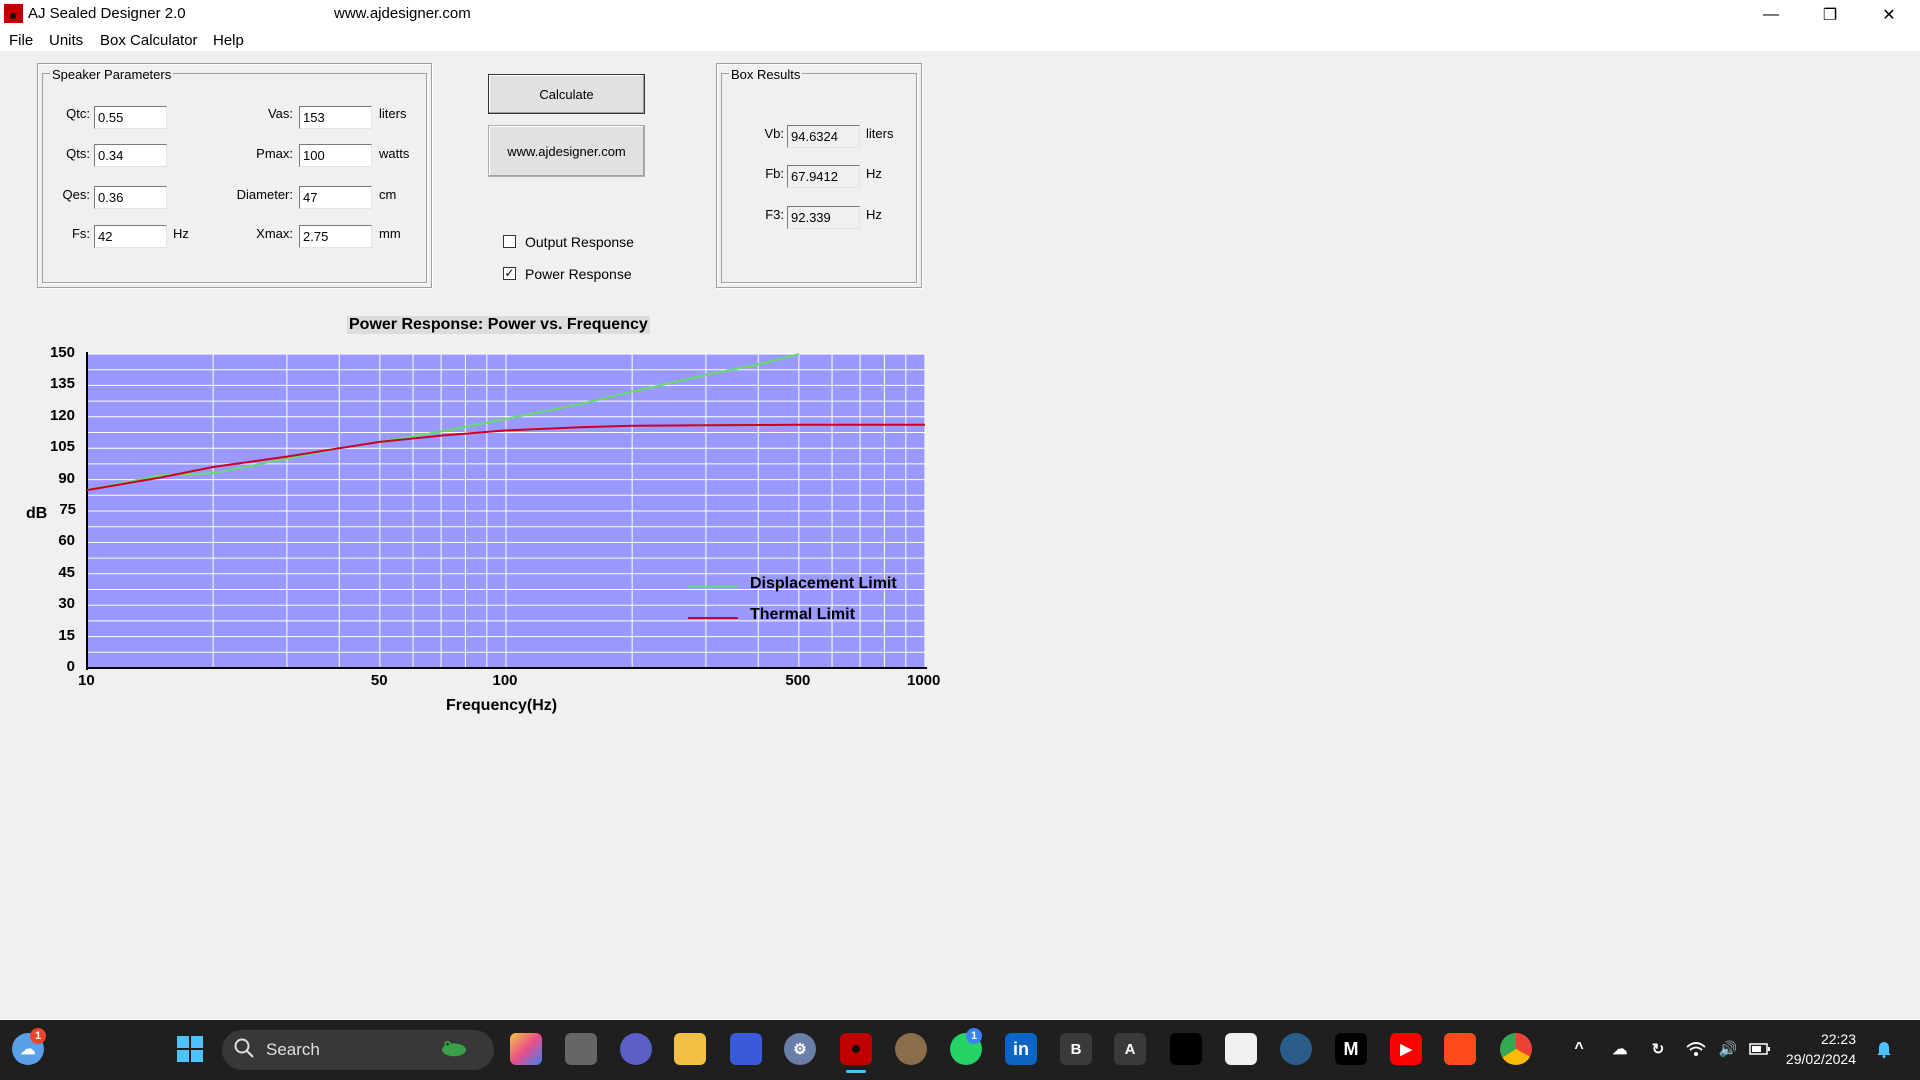  What do you see at coordinates (67, 509) in the screenshot?
I see `y-tick-label: 75` at bounding box center [67, 509].